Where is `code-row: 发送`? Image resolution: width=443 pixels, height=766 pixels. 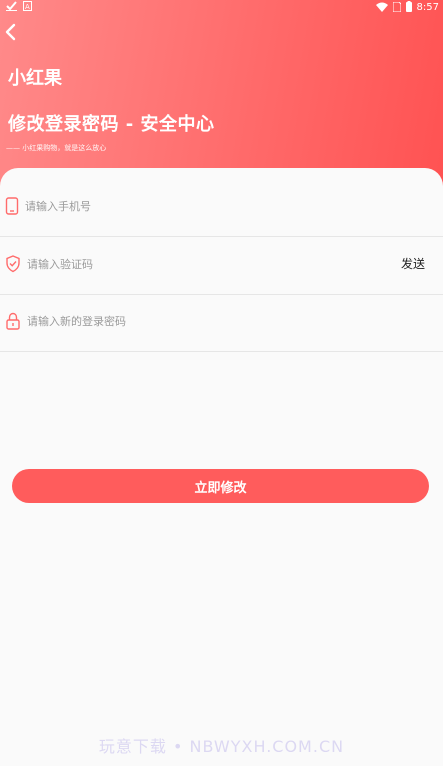 code-row: 发送 is located at coordinates (221, 266).